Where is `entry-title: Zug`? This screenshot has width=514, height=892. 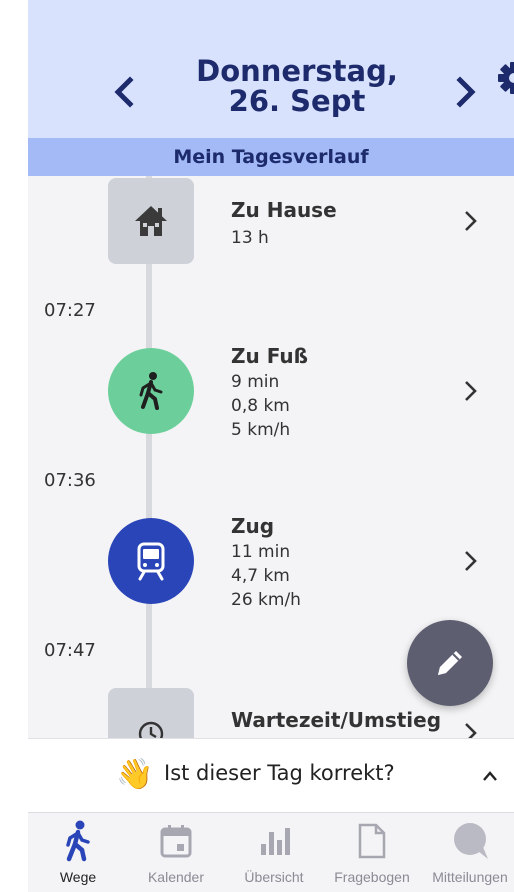 entry-title: Zug is located at coordinates (253, 526).